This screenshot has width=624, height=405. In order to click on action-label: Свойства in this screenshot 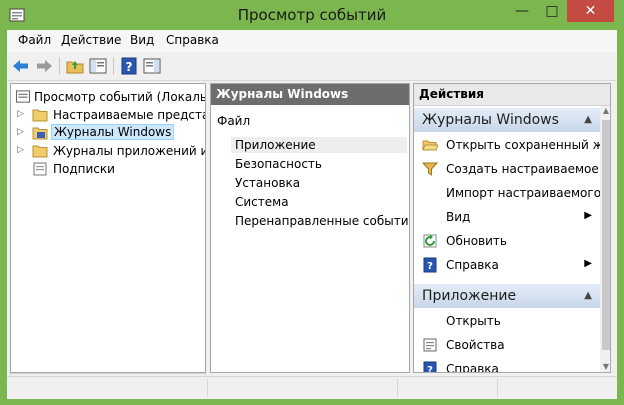, I will do `click(475, 345)`.